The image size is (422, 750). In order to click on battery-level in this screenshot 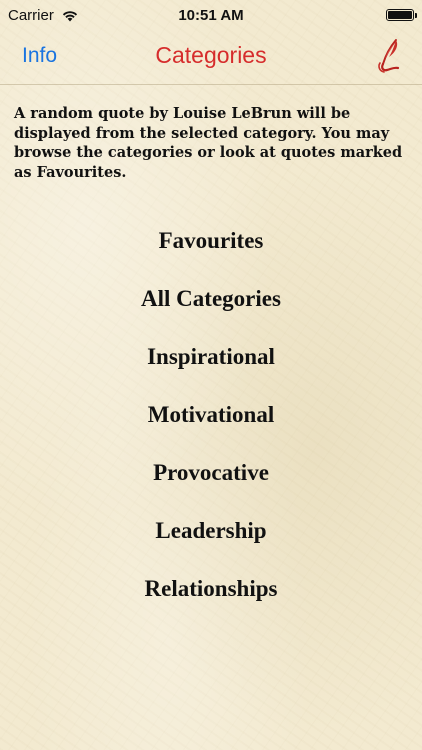, I will do `click(400, 15)`.